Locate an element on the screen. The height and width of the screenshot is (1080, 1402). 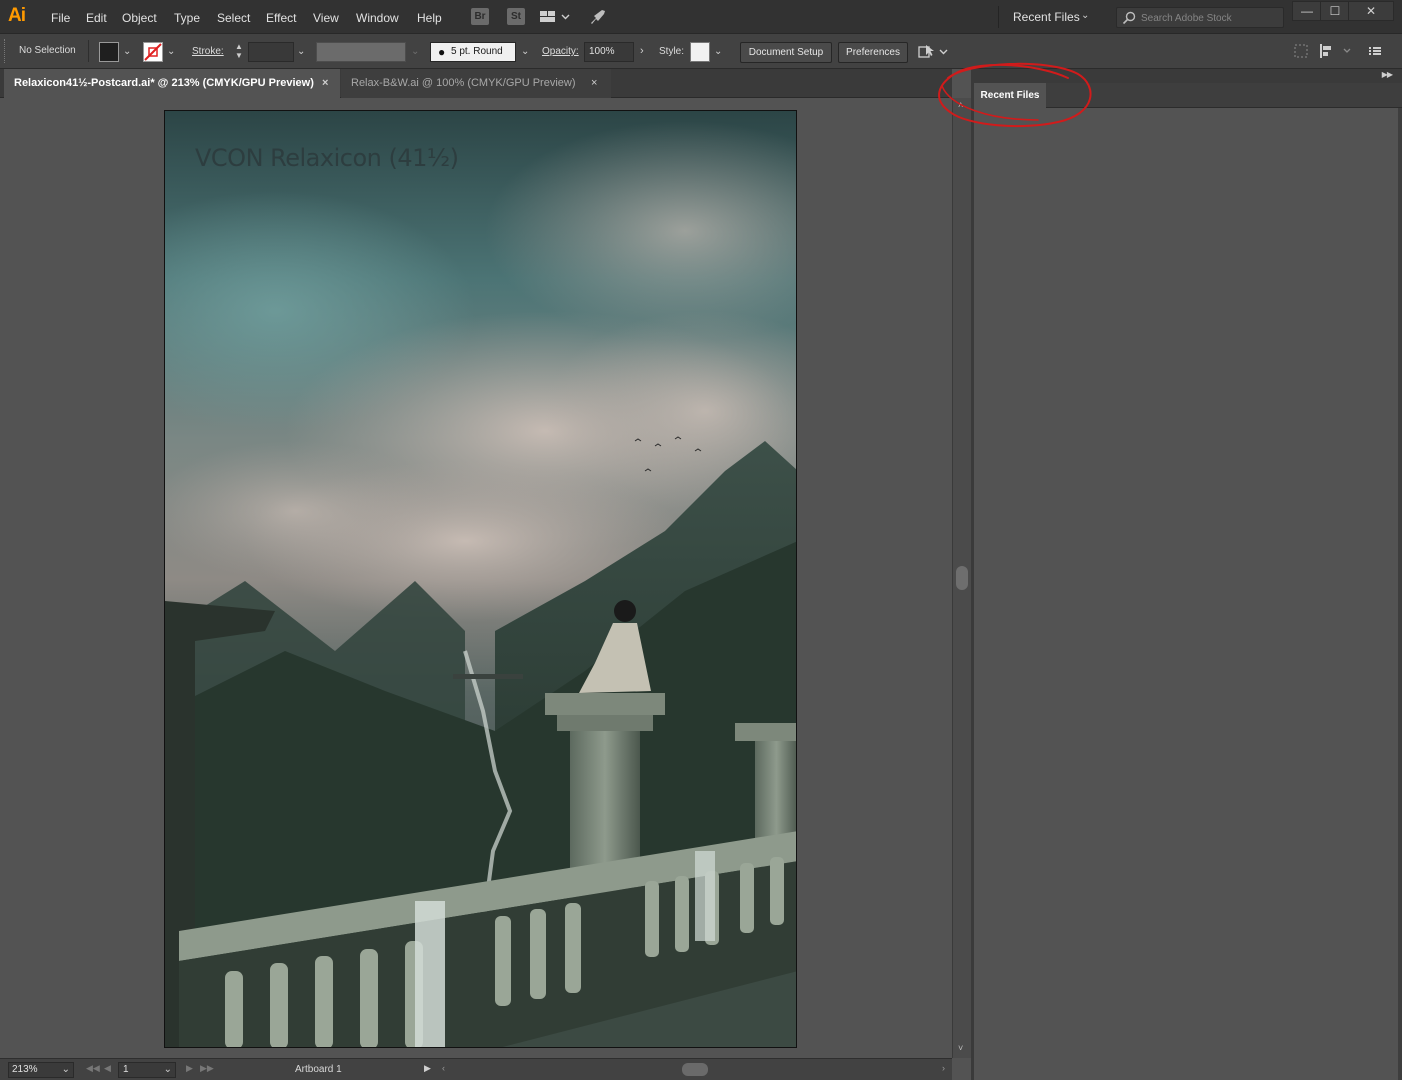
search-icon is located at coordinates (1129, 18).